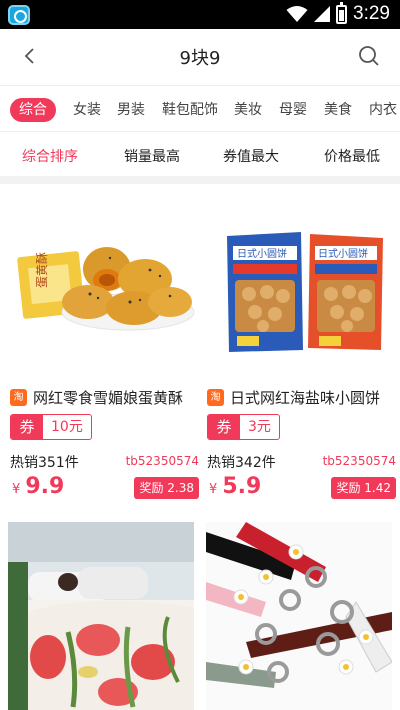 The width and height of the screenshot is (400, 710). I want to click on nav-bar: 9块9, so click(200, 57).